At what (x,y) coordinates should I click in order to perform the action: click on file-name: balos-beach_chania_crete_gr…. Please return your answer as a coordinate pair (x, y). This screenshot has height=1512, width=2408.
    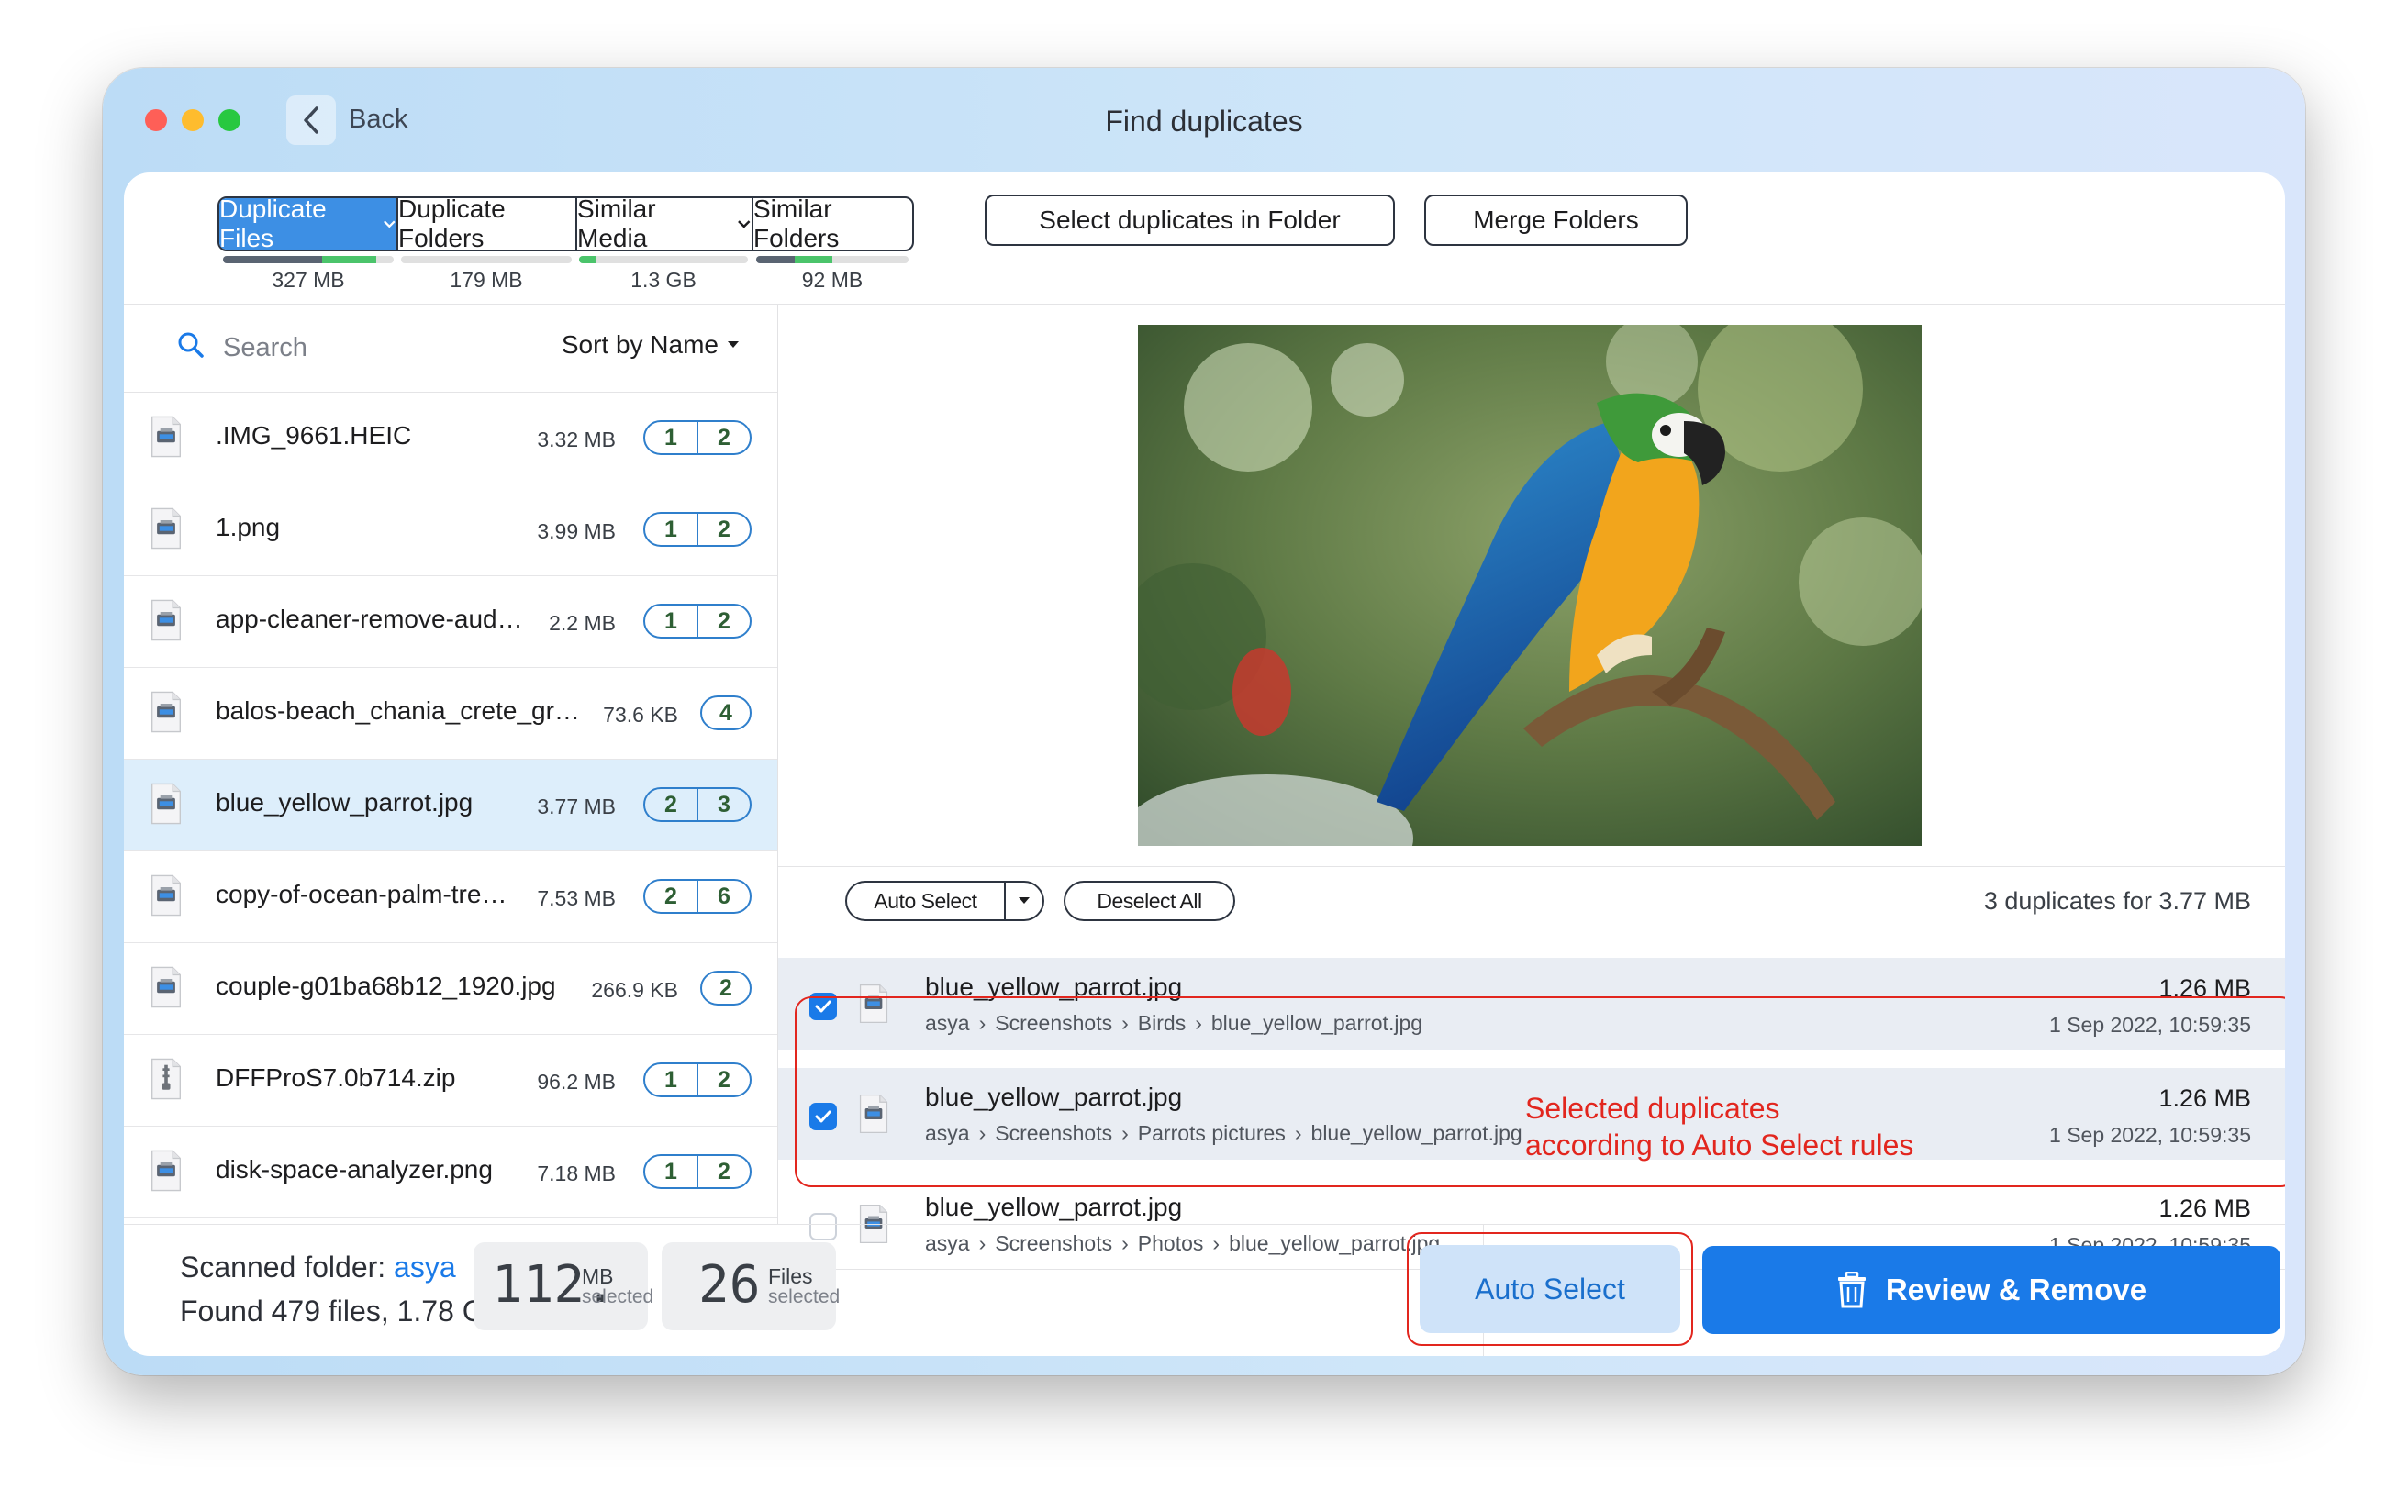
    Looking at the image, I should click on (398, 710).